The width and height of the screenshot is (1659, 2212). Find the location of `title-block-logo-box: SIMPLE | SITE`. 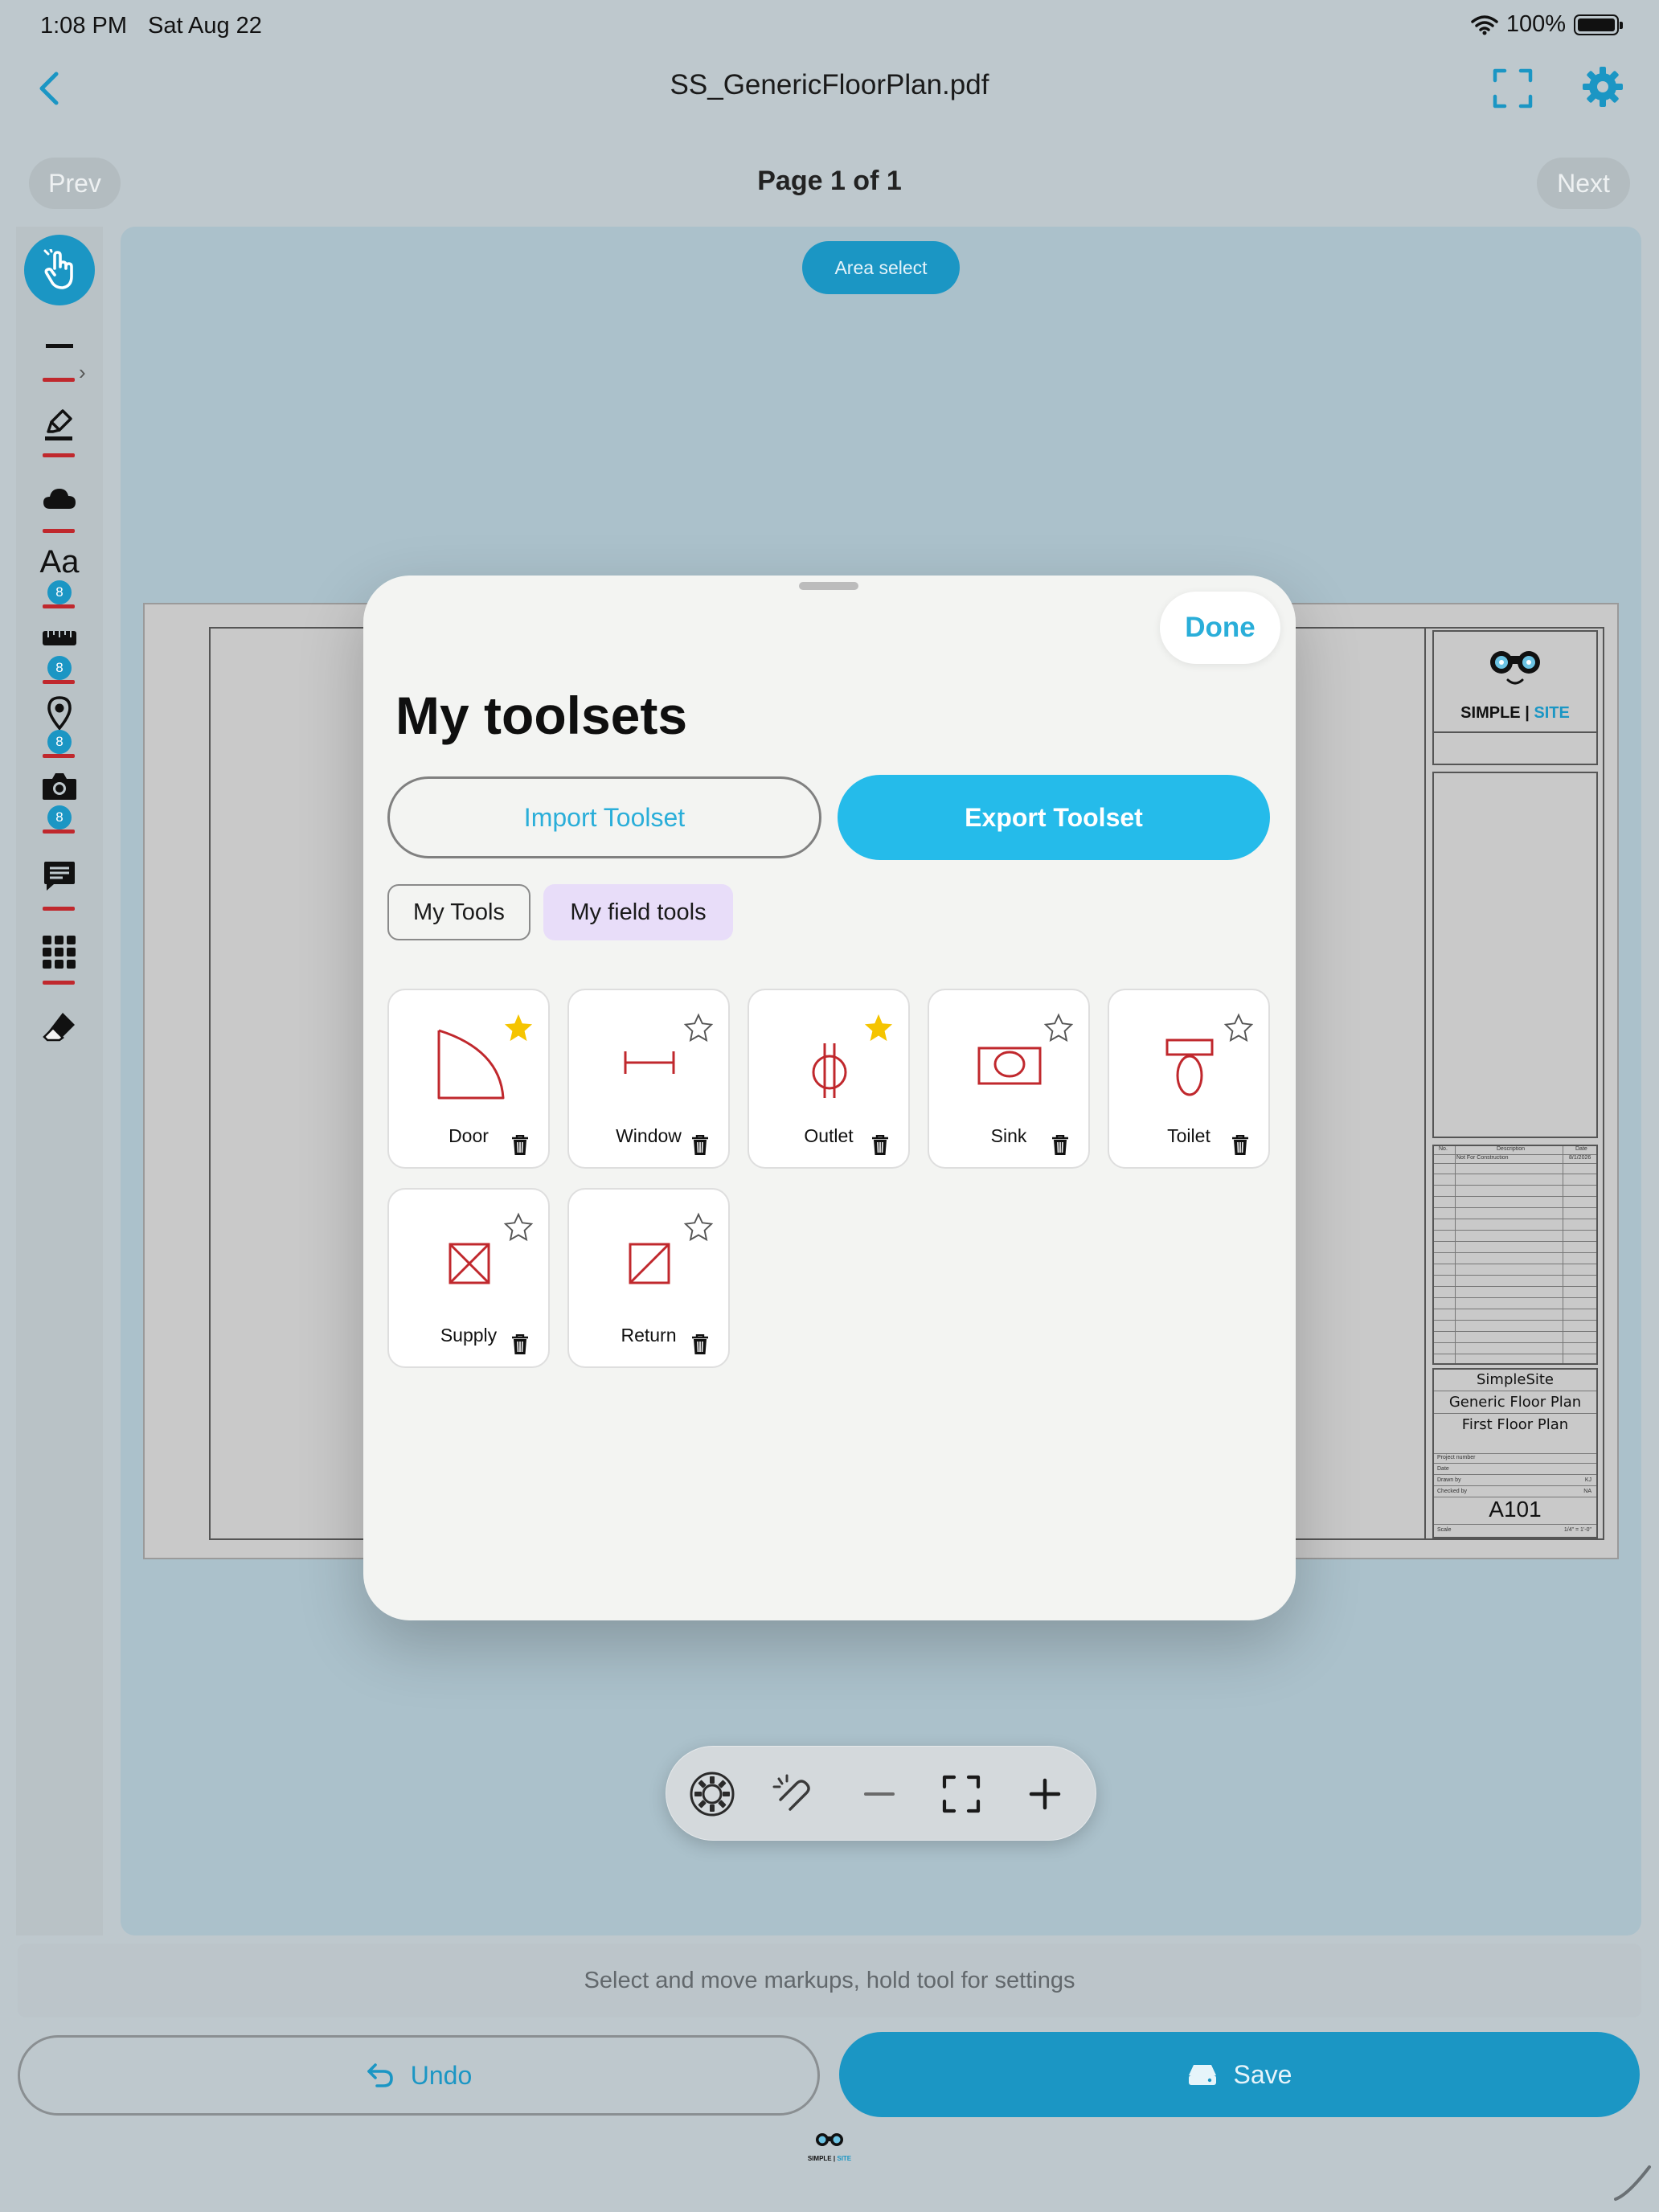

title-block-logo-box: SIMPLE | SITE is located at coordinates (1515, 681).